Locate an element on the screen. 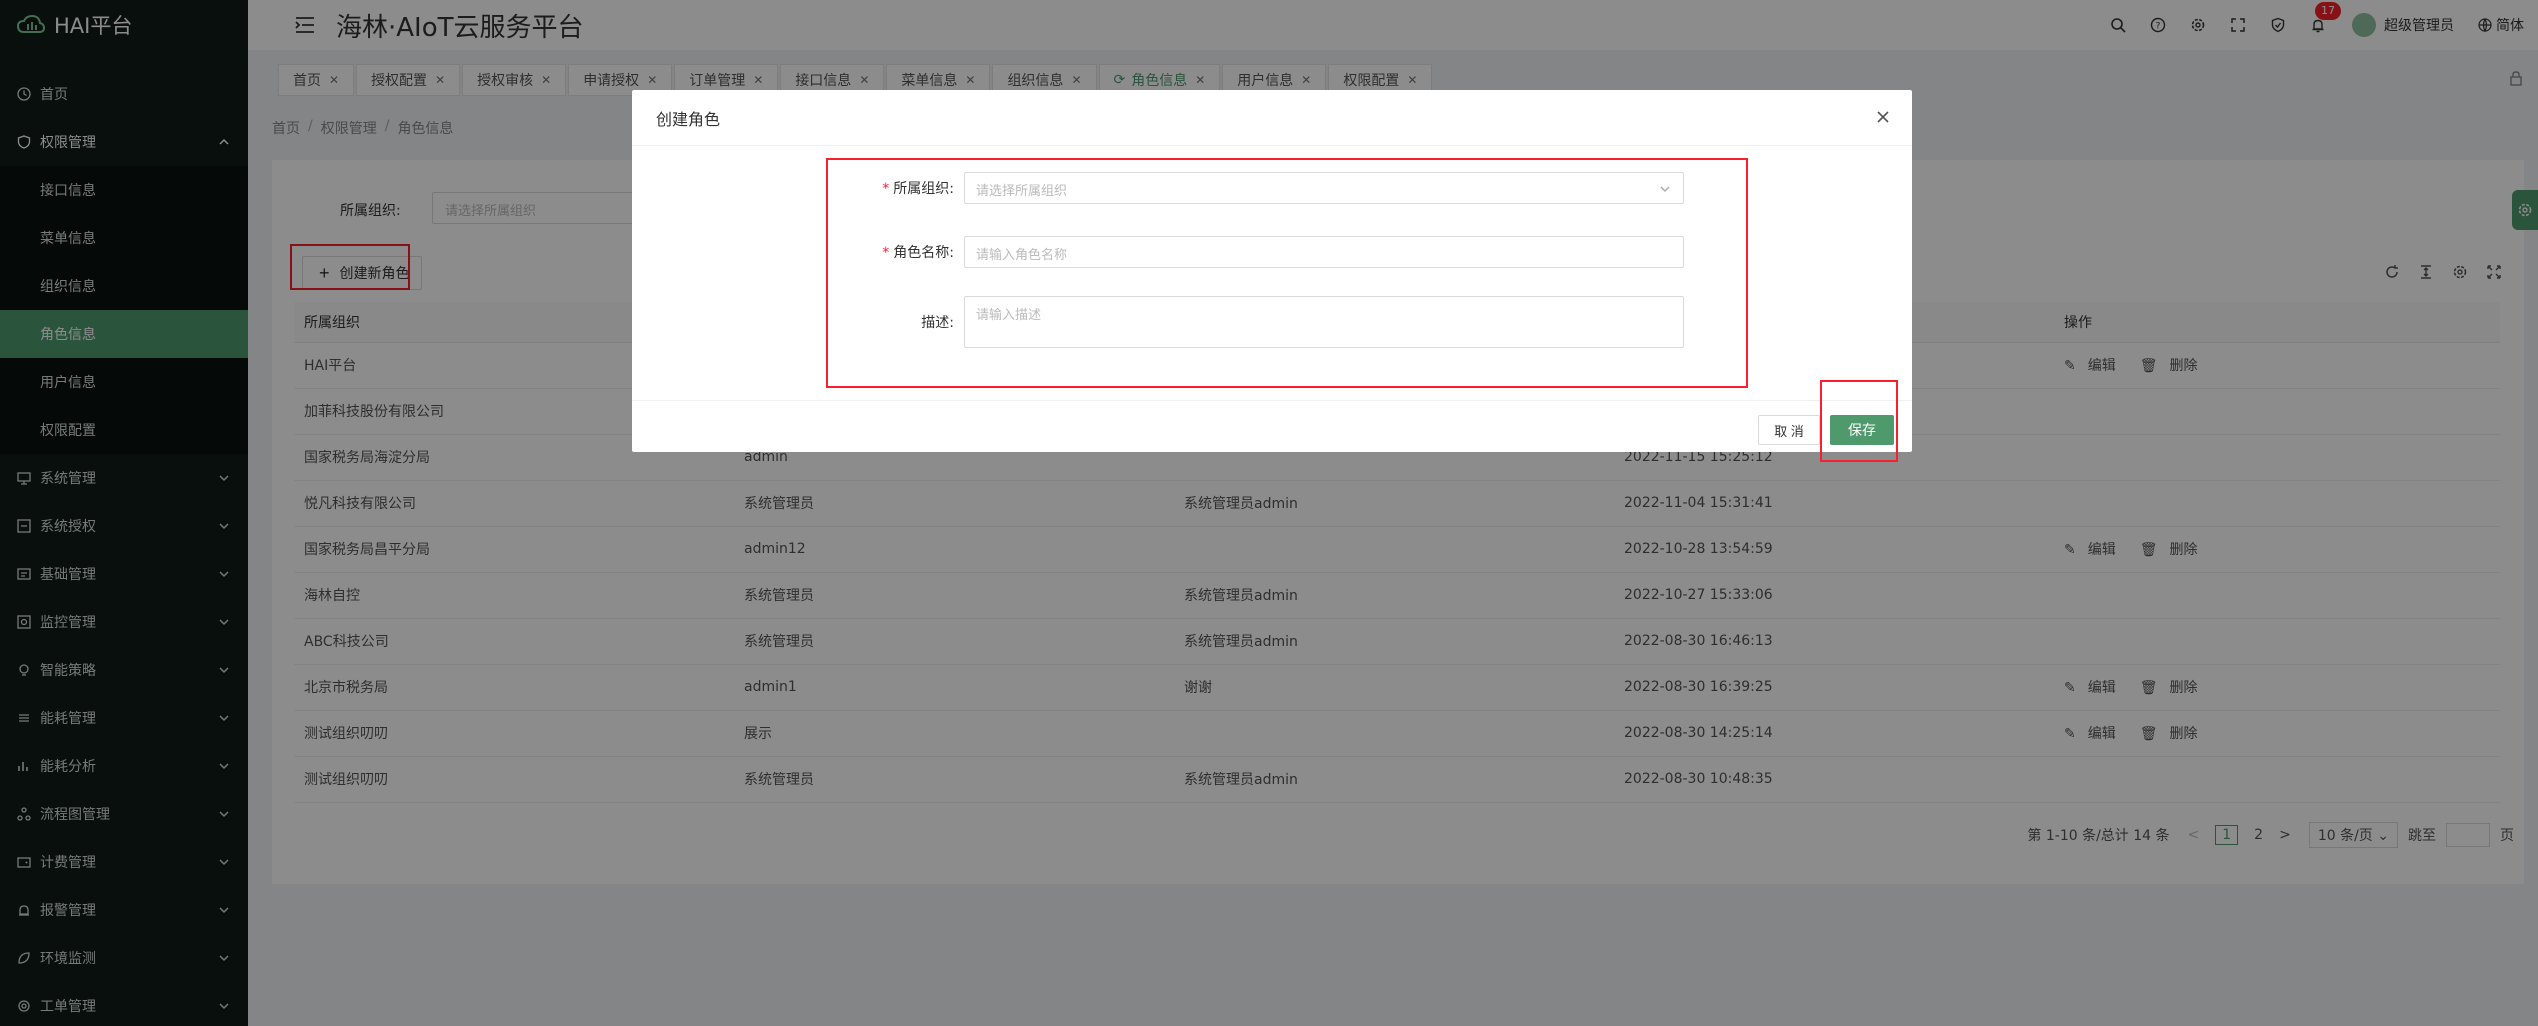 The height and width of the screenshot is (1026, 2538). modal-title: 创建角色 is located at coordinates (688, 119).